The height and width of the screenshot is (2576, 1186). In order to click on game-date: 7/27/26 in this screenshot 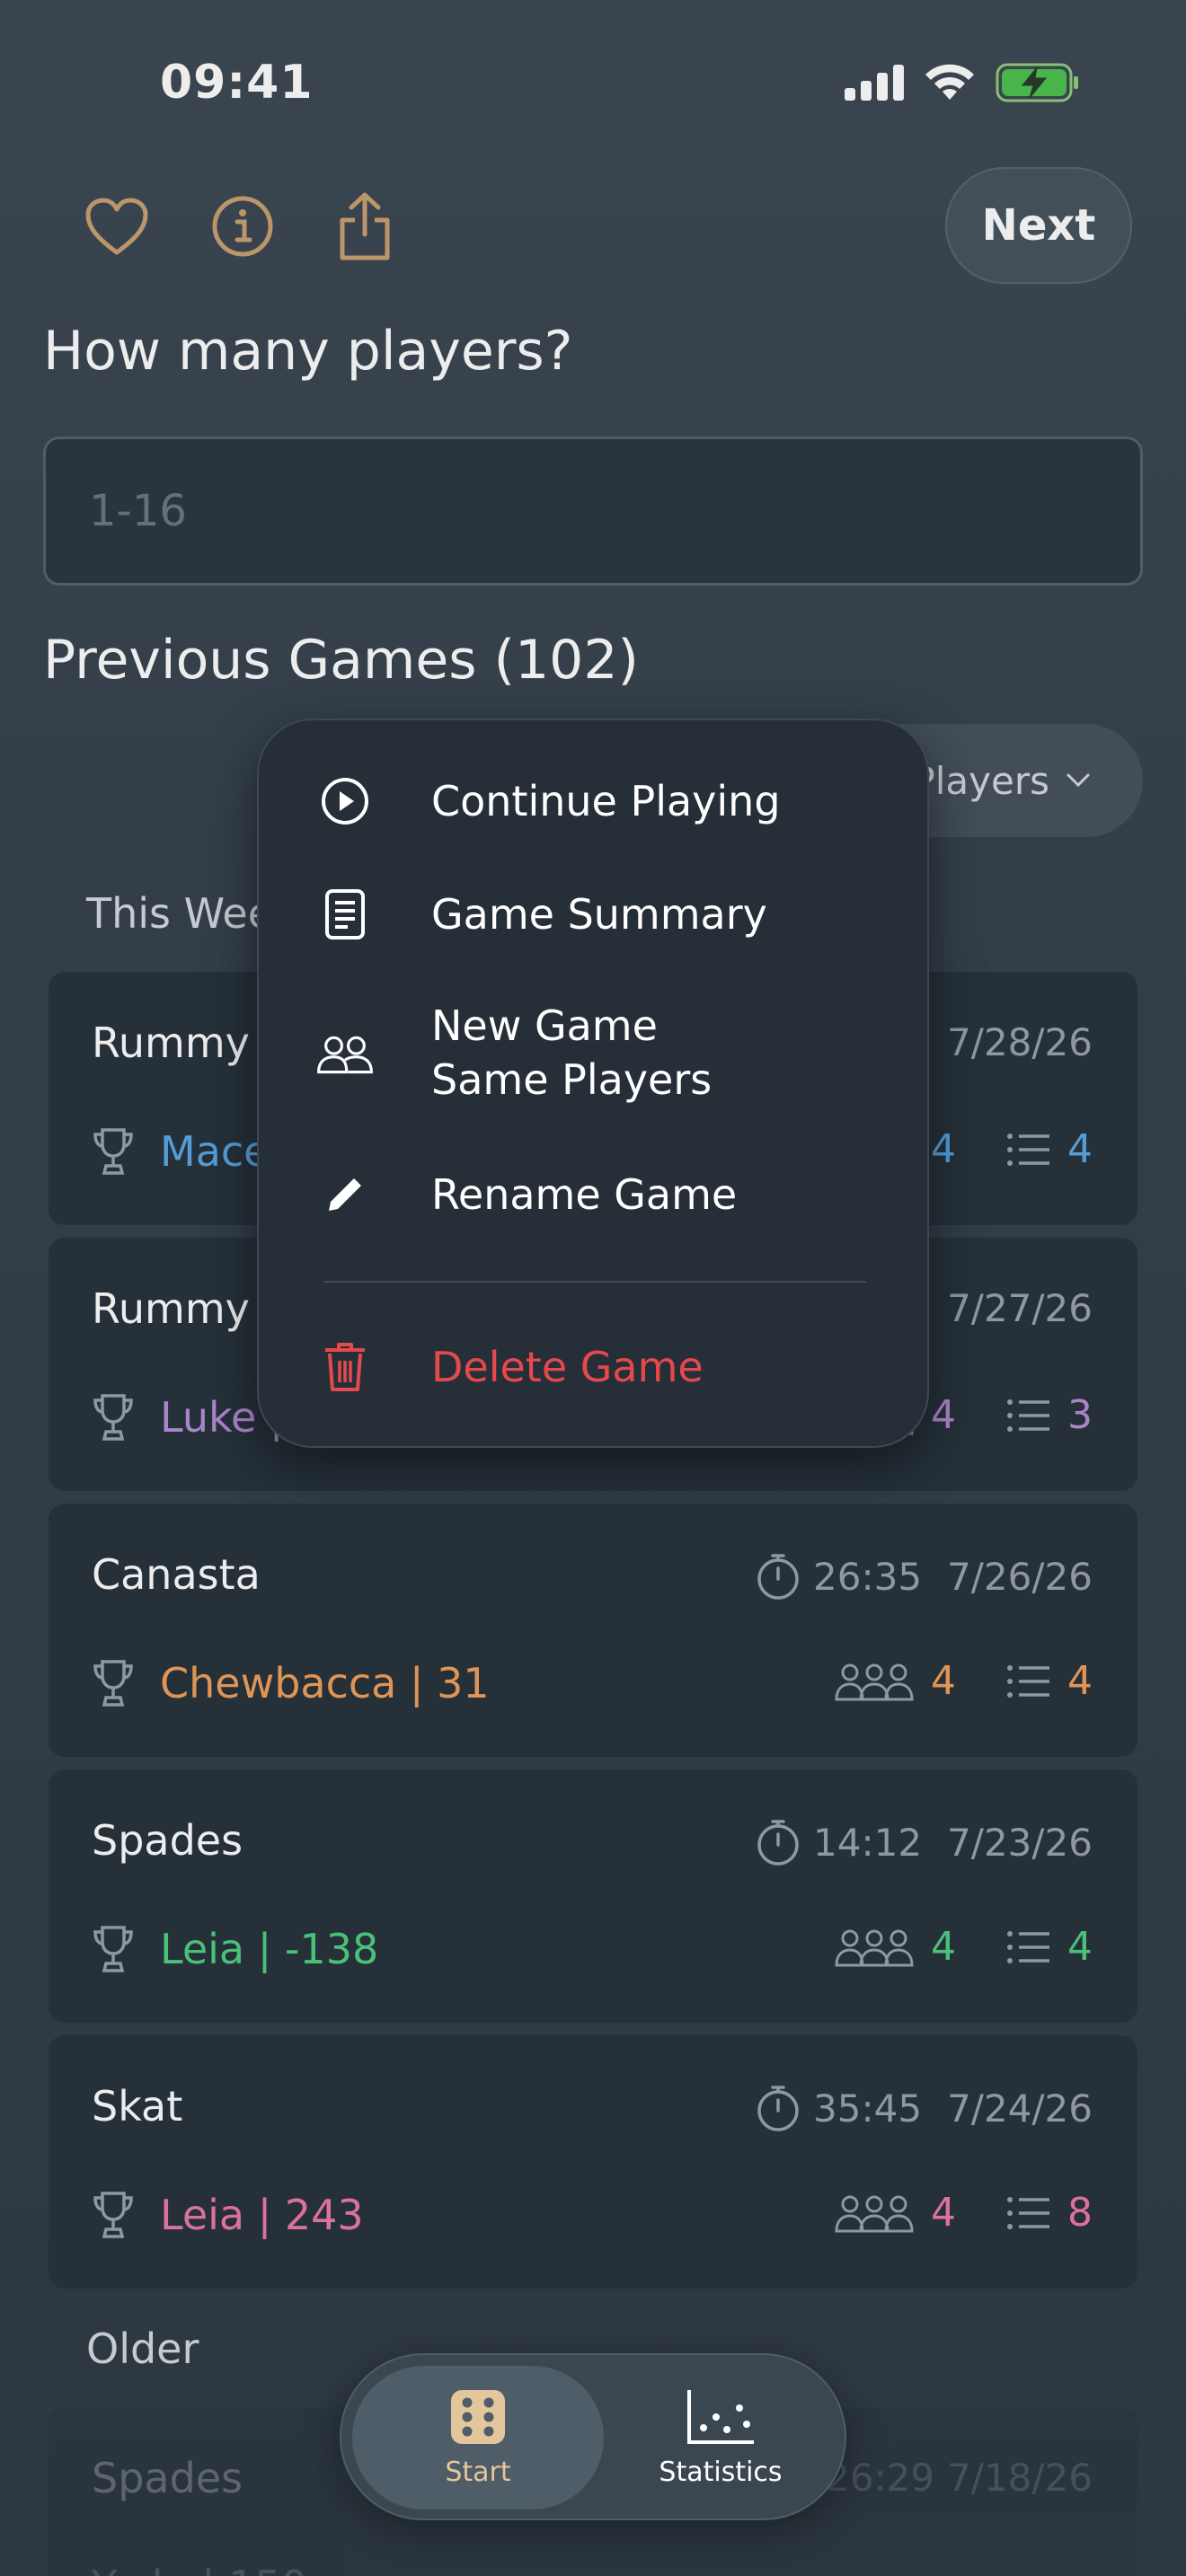, I will do `click(1020, 1308)`.